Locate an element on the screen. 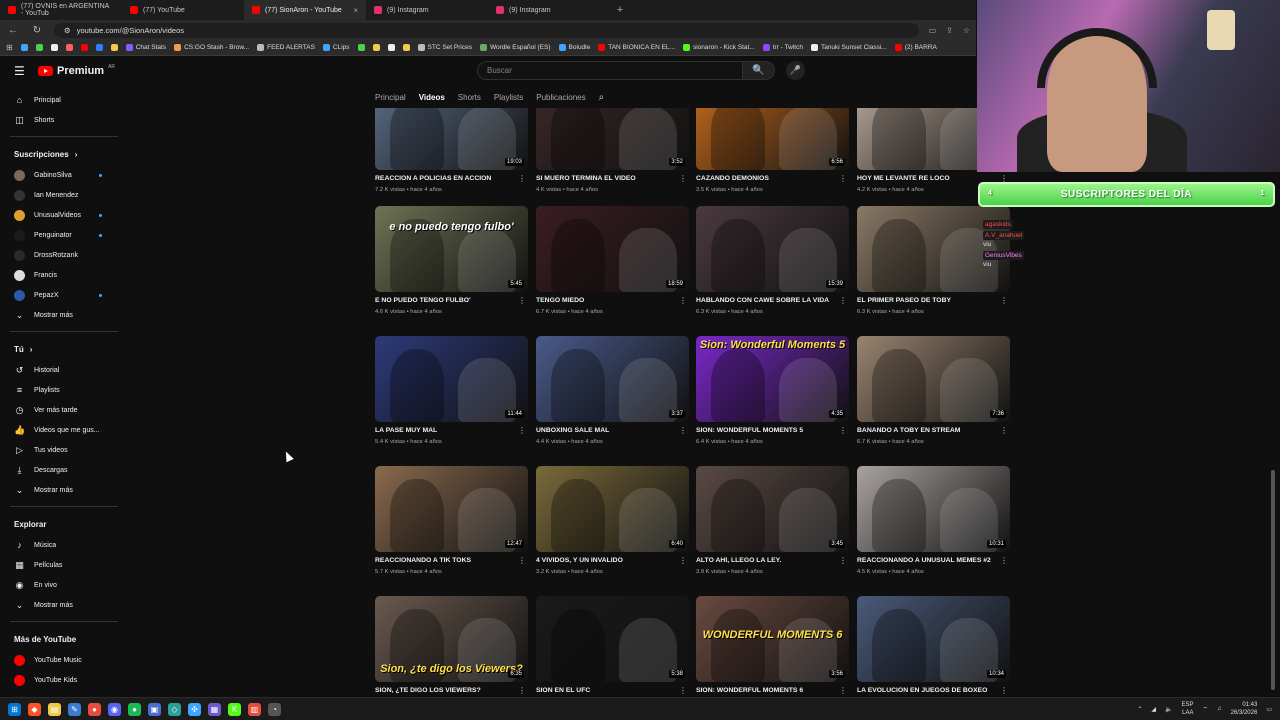 The height and width of the screenshot is (720, 1280). notifications-icon: ▭ is located at coordinates (1269, 709).